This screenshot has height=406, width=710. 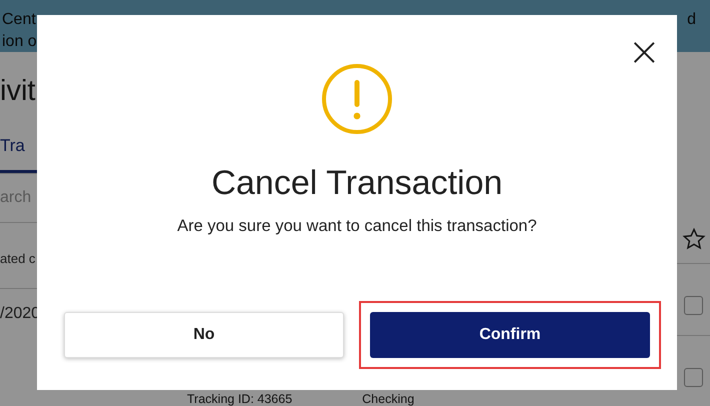 I want to click on table-cell: Tracking ID: 43665, so click(x=239, y=399).